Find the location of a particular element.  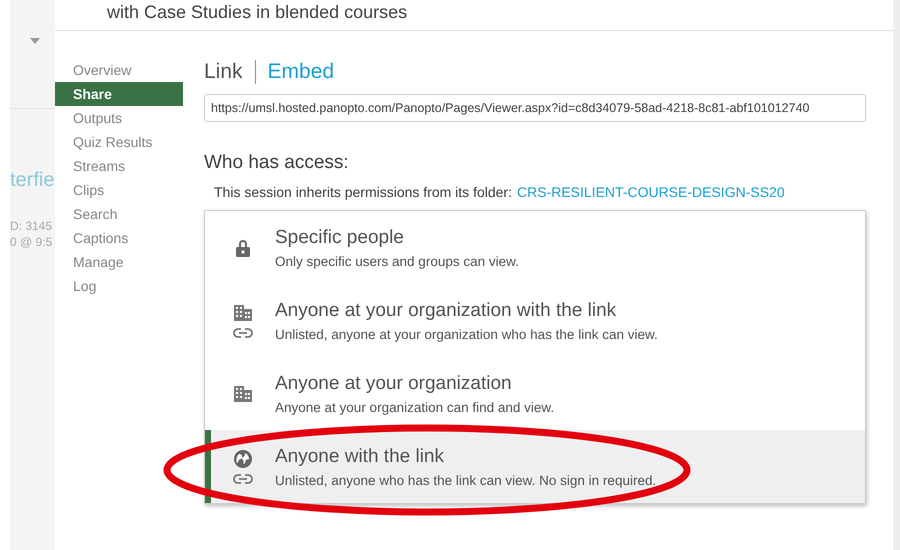

tab: Embed is located at coordinates (301, 72).